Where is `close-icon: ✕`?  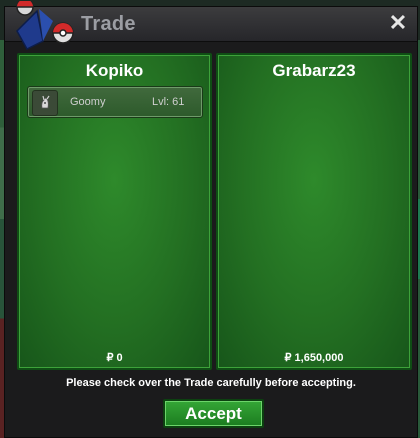 close-icon: ✕ is located at coordinates (398, 23).